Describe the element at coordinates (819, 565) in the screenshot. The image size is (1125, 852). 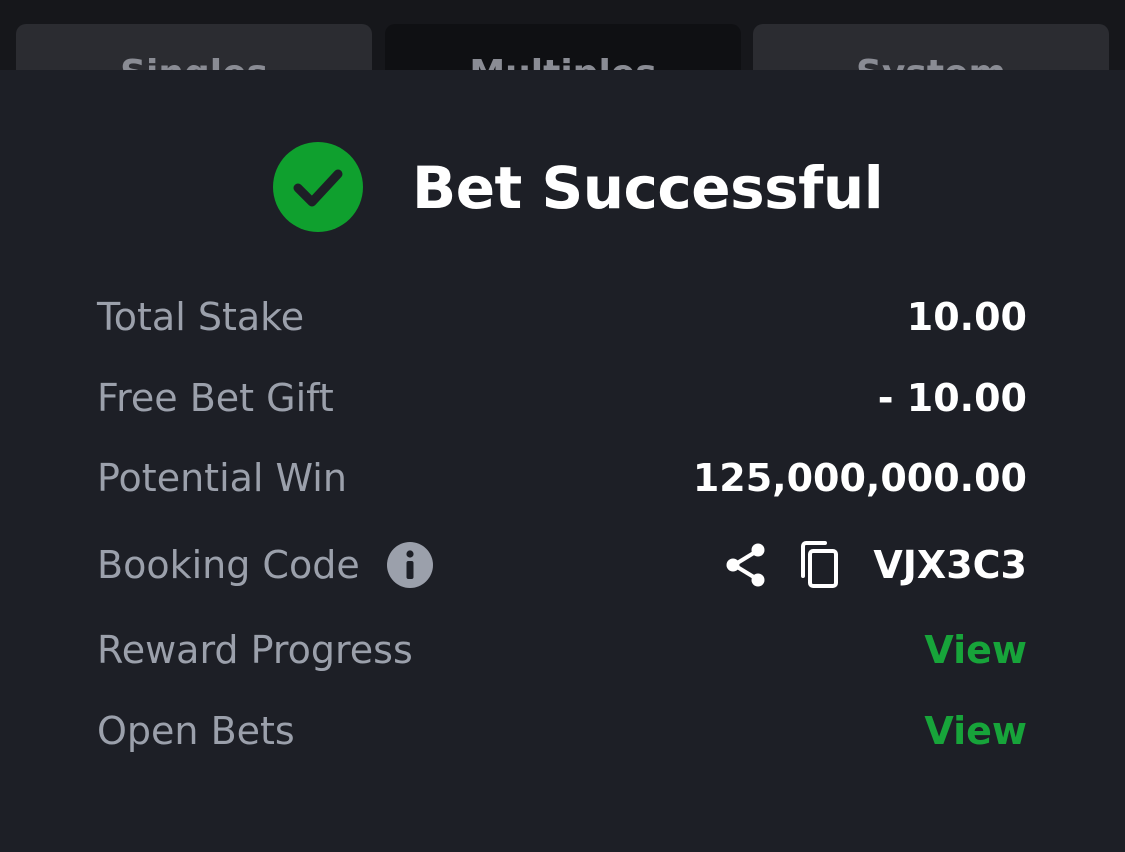
I see `copy-icon` at that location.